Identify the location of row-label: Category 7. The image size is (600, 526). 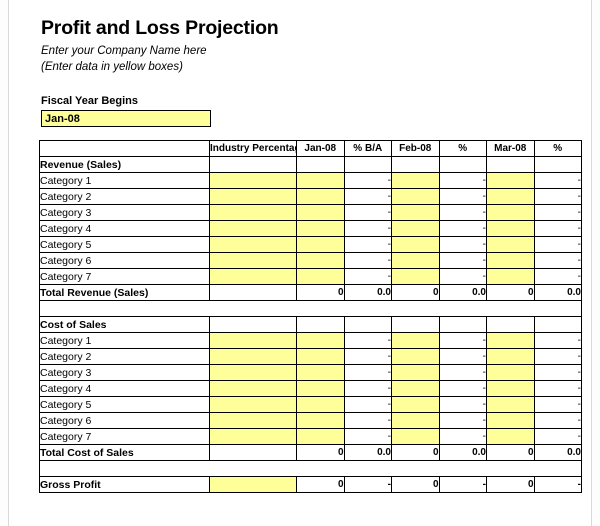
(124, 276).